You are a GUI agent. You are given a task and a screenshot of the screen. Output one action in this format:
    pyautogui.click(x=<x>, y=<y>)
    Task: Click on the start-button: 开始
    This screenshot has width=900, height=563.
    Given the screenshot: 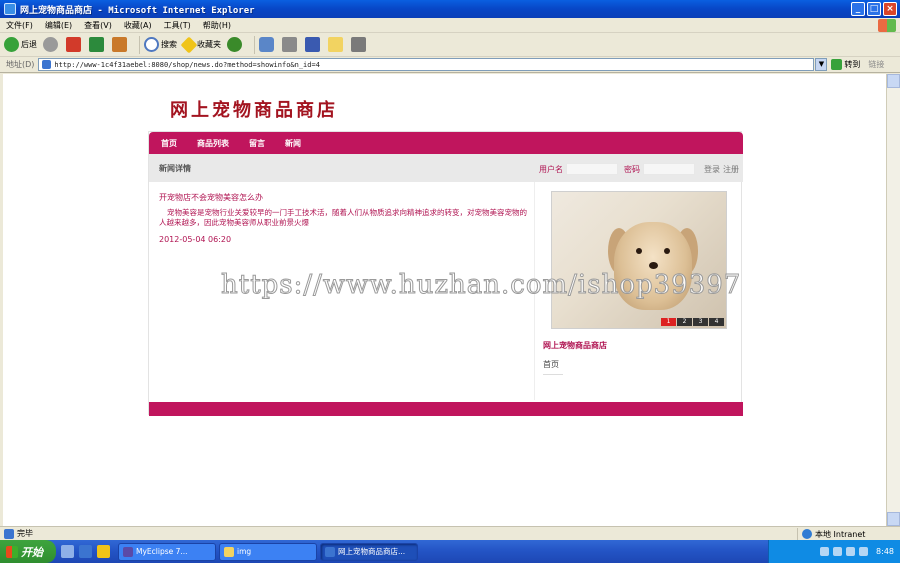 What is the action you would take?
    pyautogui.click(x=28, y=551)
    